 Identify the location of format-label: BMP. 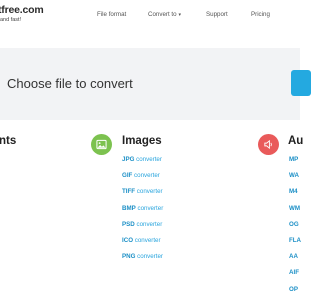
(129, 208).